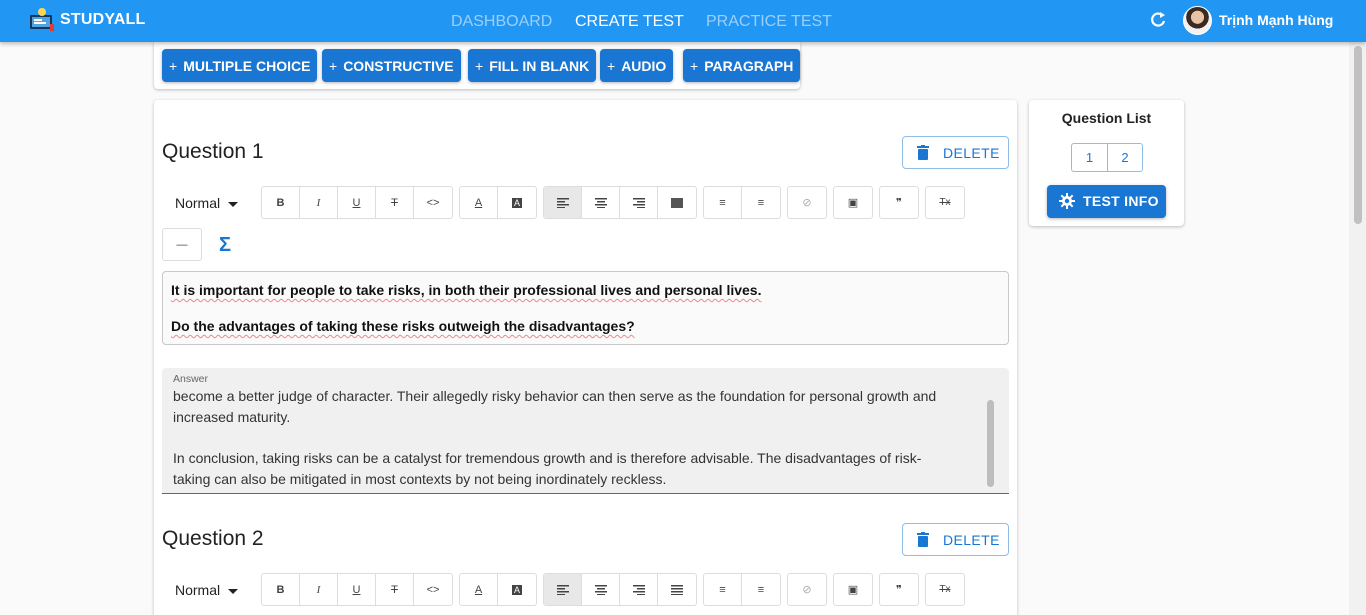  I want to click on app-name: STUDYALL, so click(103, 19).